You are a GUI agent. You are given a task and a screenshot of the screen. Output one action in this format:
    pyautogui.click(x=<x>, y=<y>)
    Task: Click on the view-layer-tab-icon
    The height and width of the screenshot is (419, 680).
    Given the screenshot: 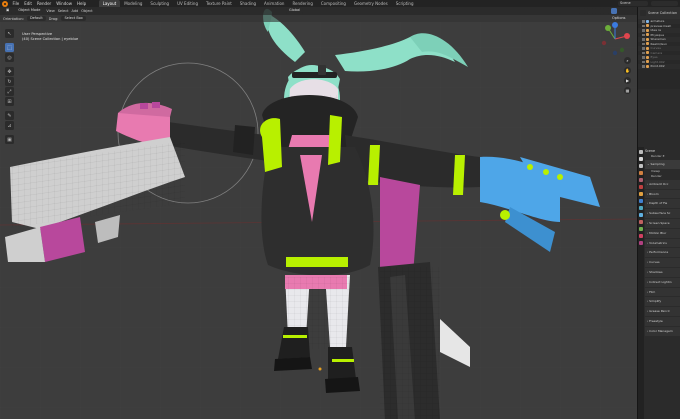 What is the action you would take?
    pyautogui.click(x=641, y=173)
    